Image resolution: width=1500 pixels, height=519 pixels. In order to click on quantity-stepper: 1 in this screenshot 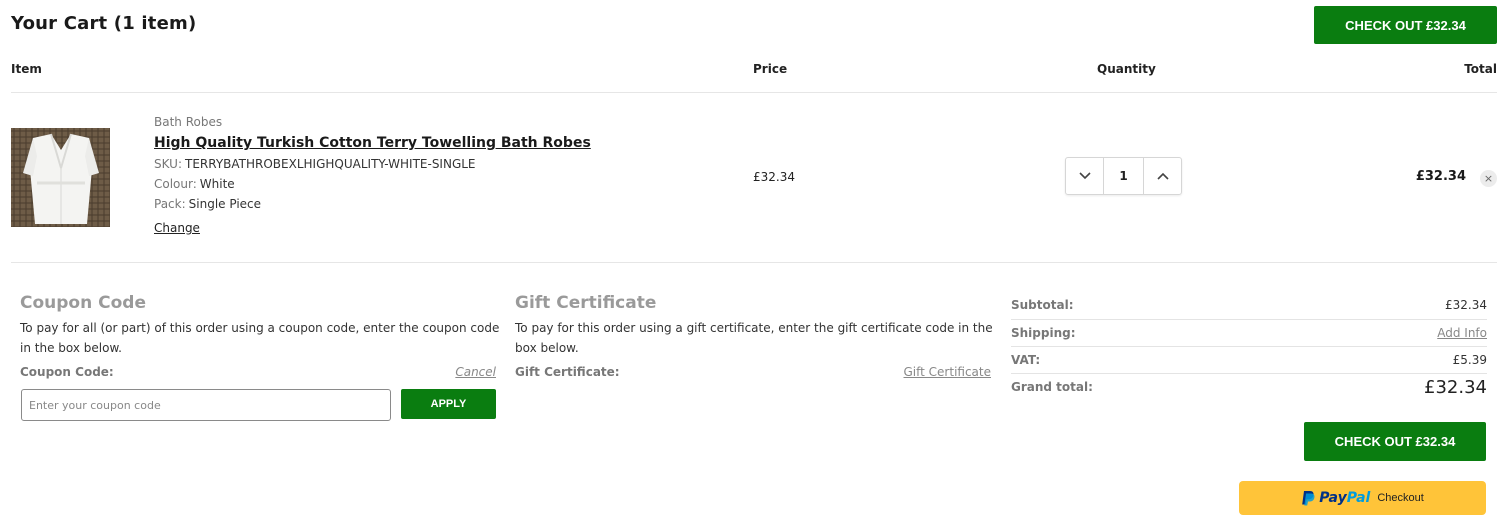, I will do `click(1123, 176)`.